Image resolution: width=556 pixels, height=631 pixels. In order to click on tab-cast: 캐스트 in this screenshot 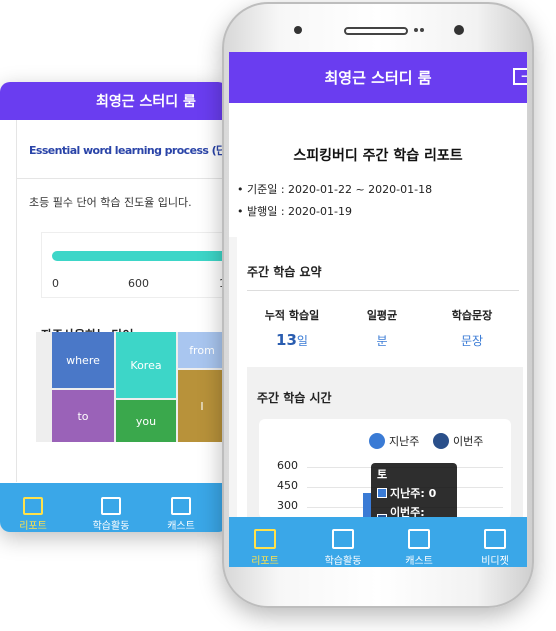, I will do `click(419, 548)`.